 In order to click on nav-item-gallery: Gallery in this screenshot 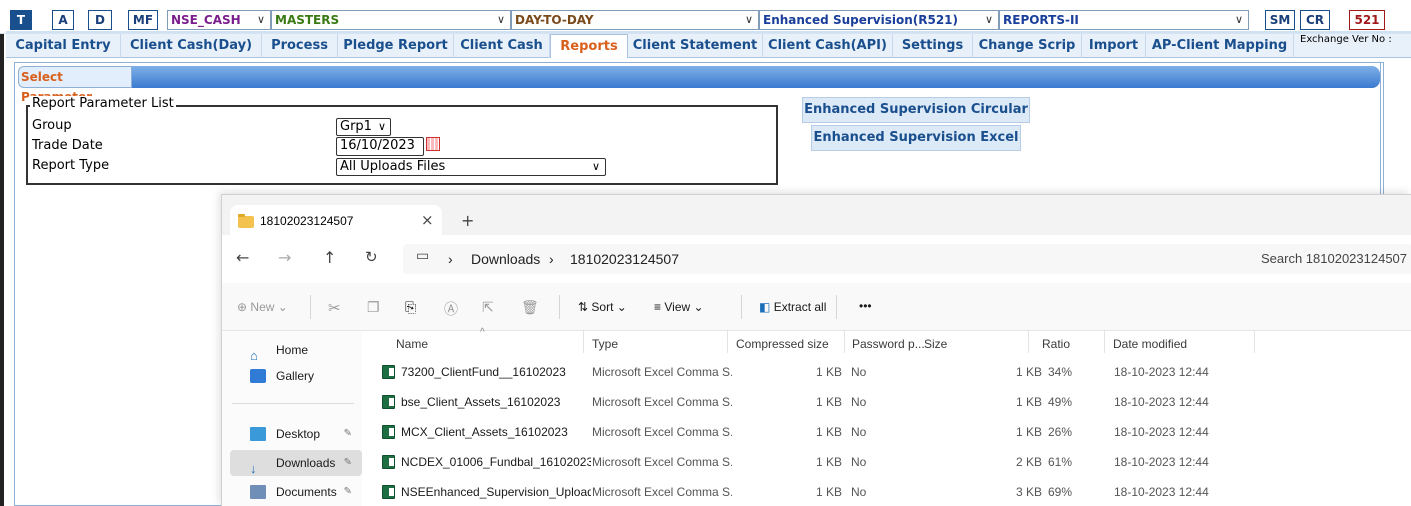, I will do `click(296, 376)`.